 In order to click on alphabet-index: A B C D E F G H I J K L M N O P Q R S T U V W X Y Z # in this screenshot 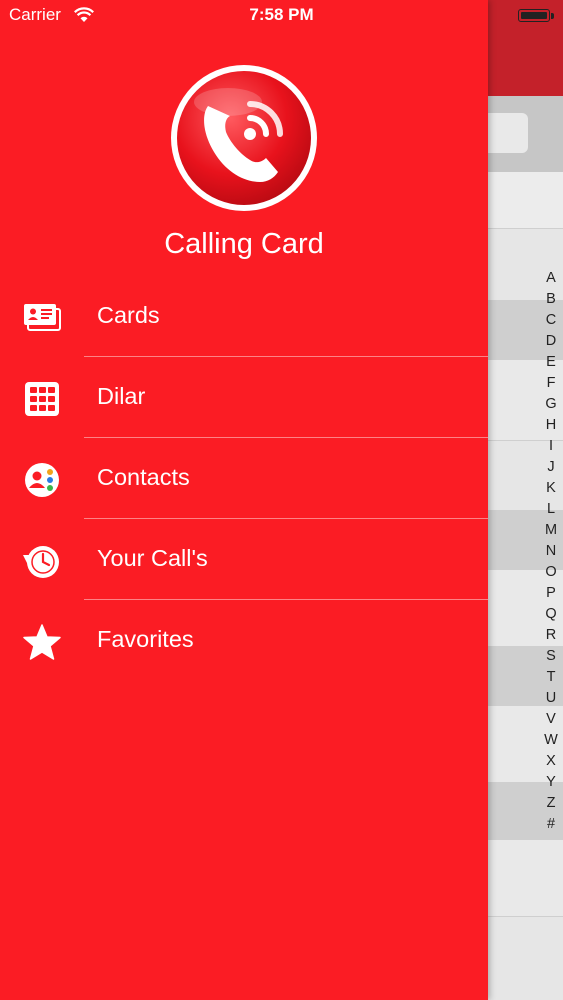, I will do `click(551, 551)`.